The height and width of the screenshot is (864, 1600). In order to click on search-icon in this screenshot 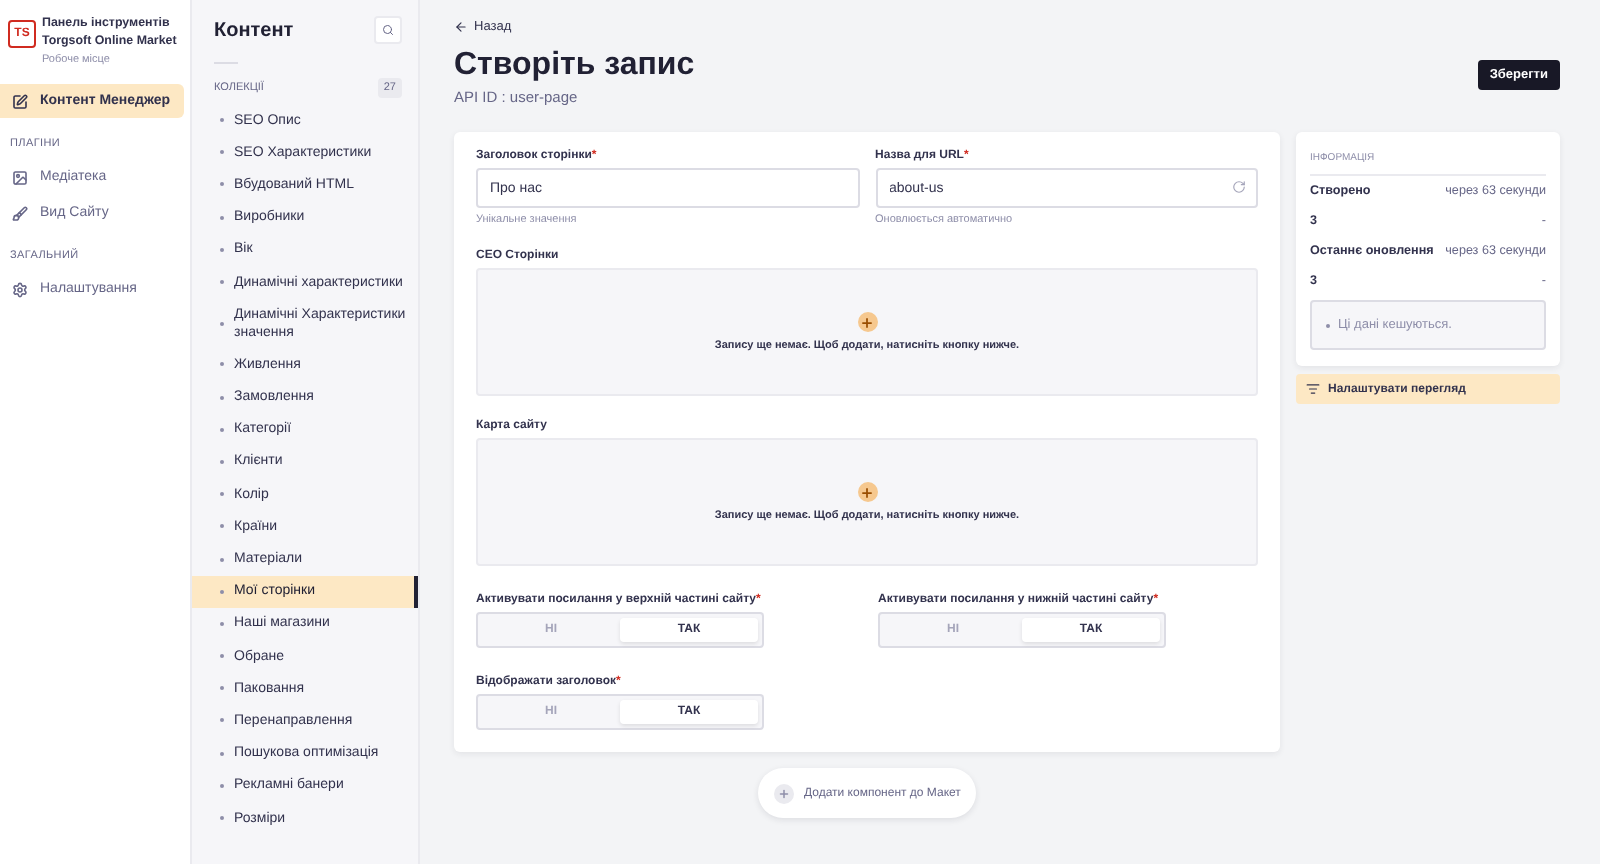, I will do `click(388, 30)`.